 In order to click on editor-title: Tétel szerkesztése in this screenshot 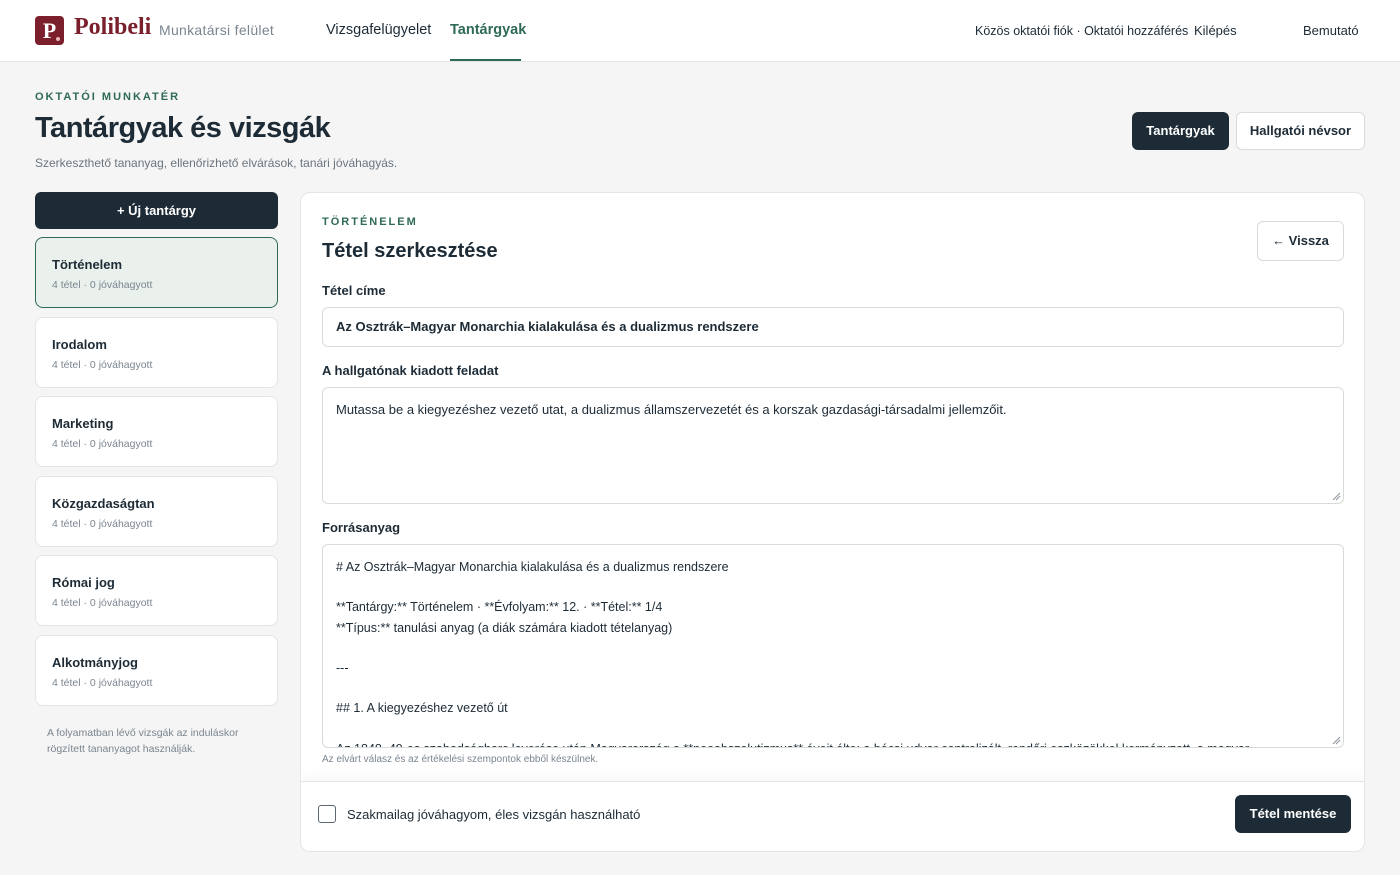, I will do `click(410, 251)`.